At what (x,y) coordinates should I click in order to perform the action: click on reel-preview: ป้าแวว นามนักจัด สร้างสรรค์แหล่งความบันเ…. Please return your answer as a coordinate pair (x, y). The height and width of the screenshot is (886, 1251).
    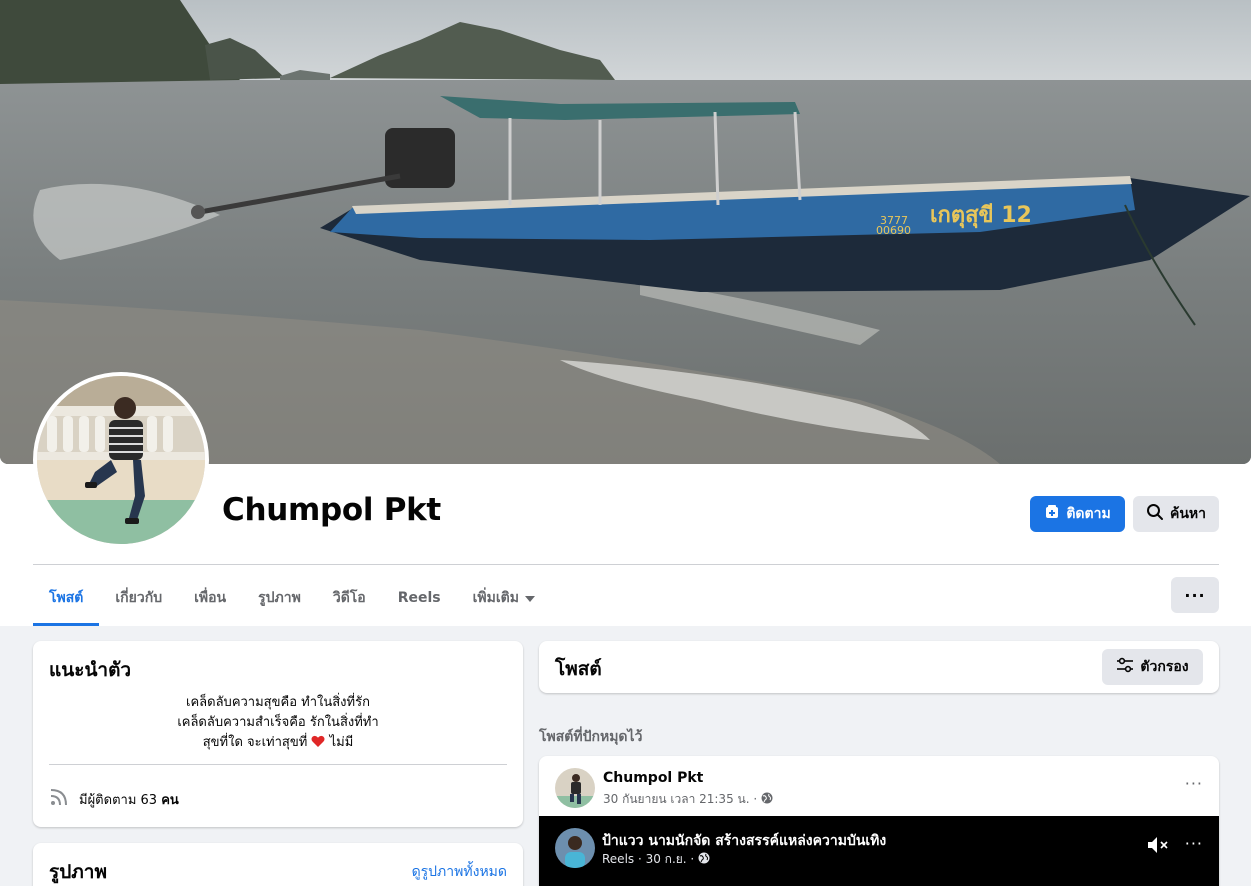
    Looking at the image, I should click on (879, 851).